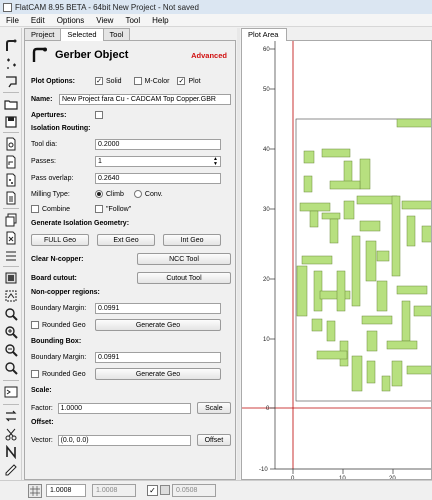 The width and height of the screenshot is (432, 500). Describe the element at coordinates (11, 296) in the screenshot. I see `replot-icon` at that location.